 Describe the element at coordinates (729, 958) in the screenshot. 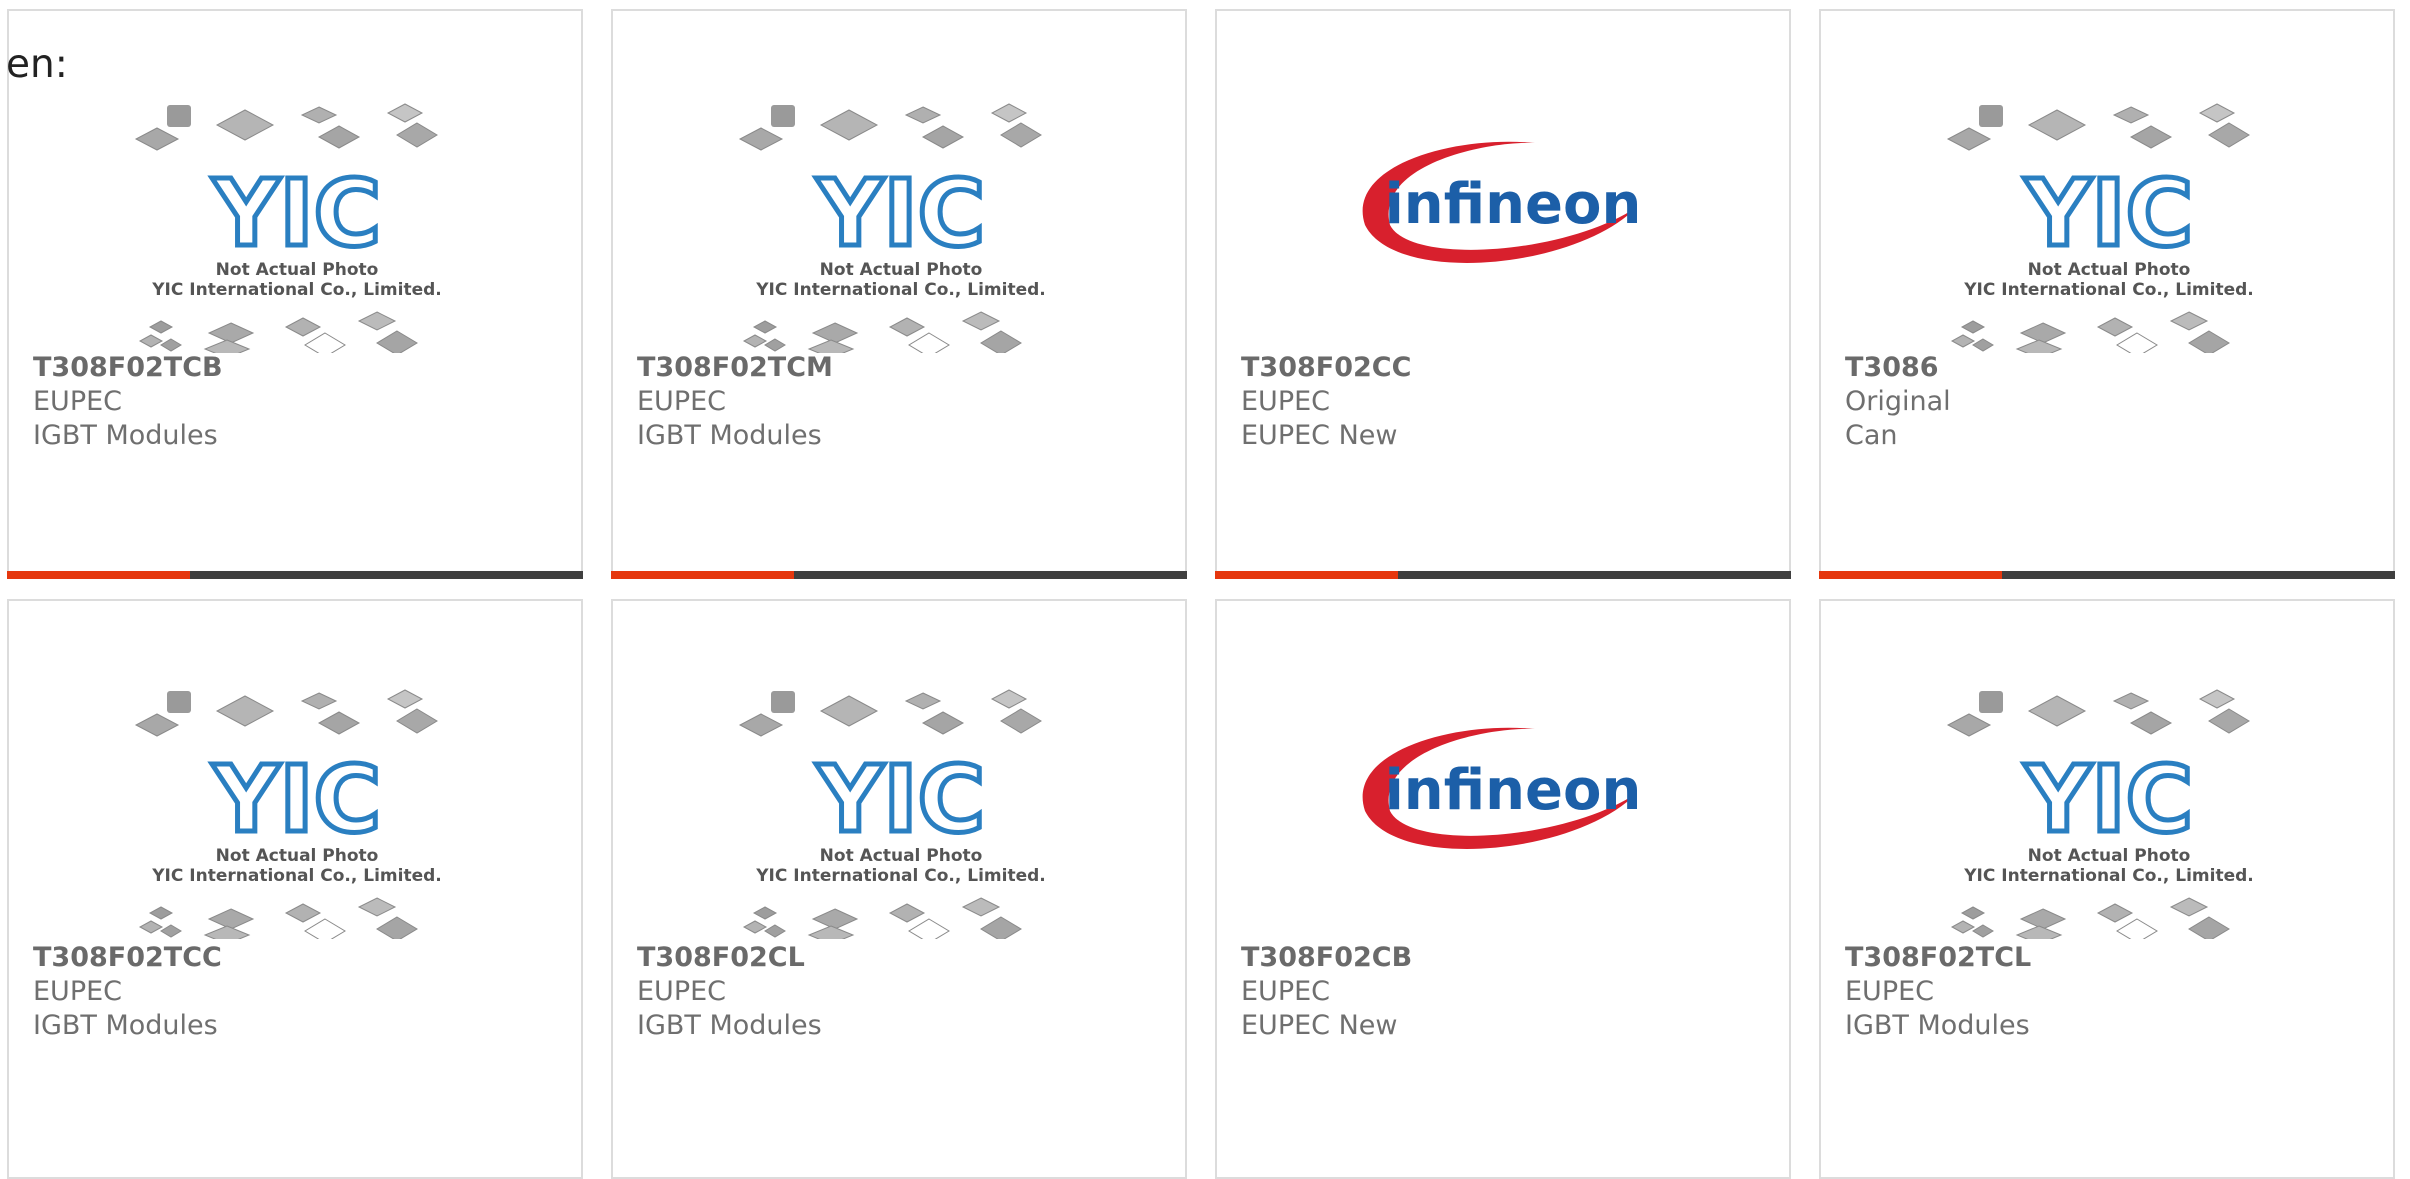

I see `part-number: T308F02CL` at that location.